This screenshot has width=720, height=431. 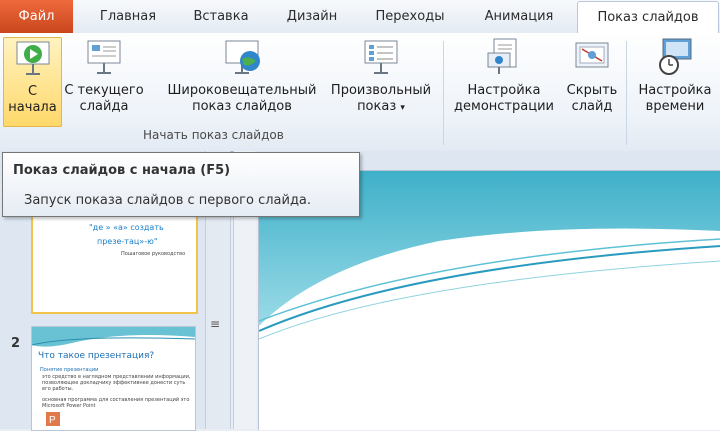 What do you see at coordinates (242, 81) in the screenshot?
I see `broadcast-button: Широковещательный показ слайдов` at bounding box center [242, 81].